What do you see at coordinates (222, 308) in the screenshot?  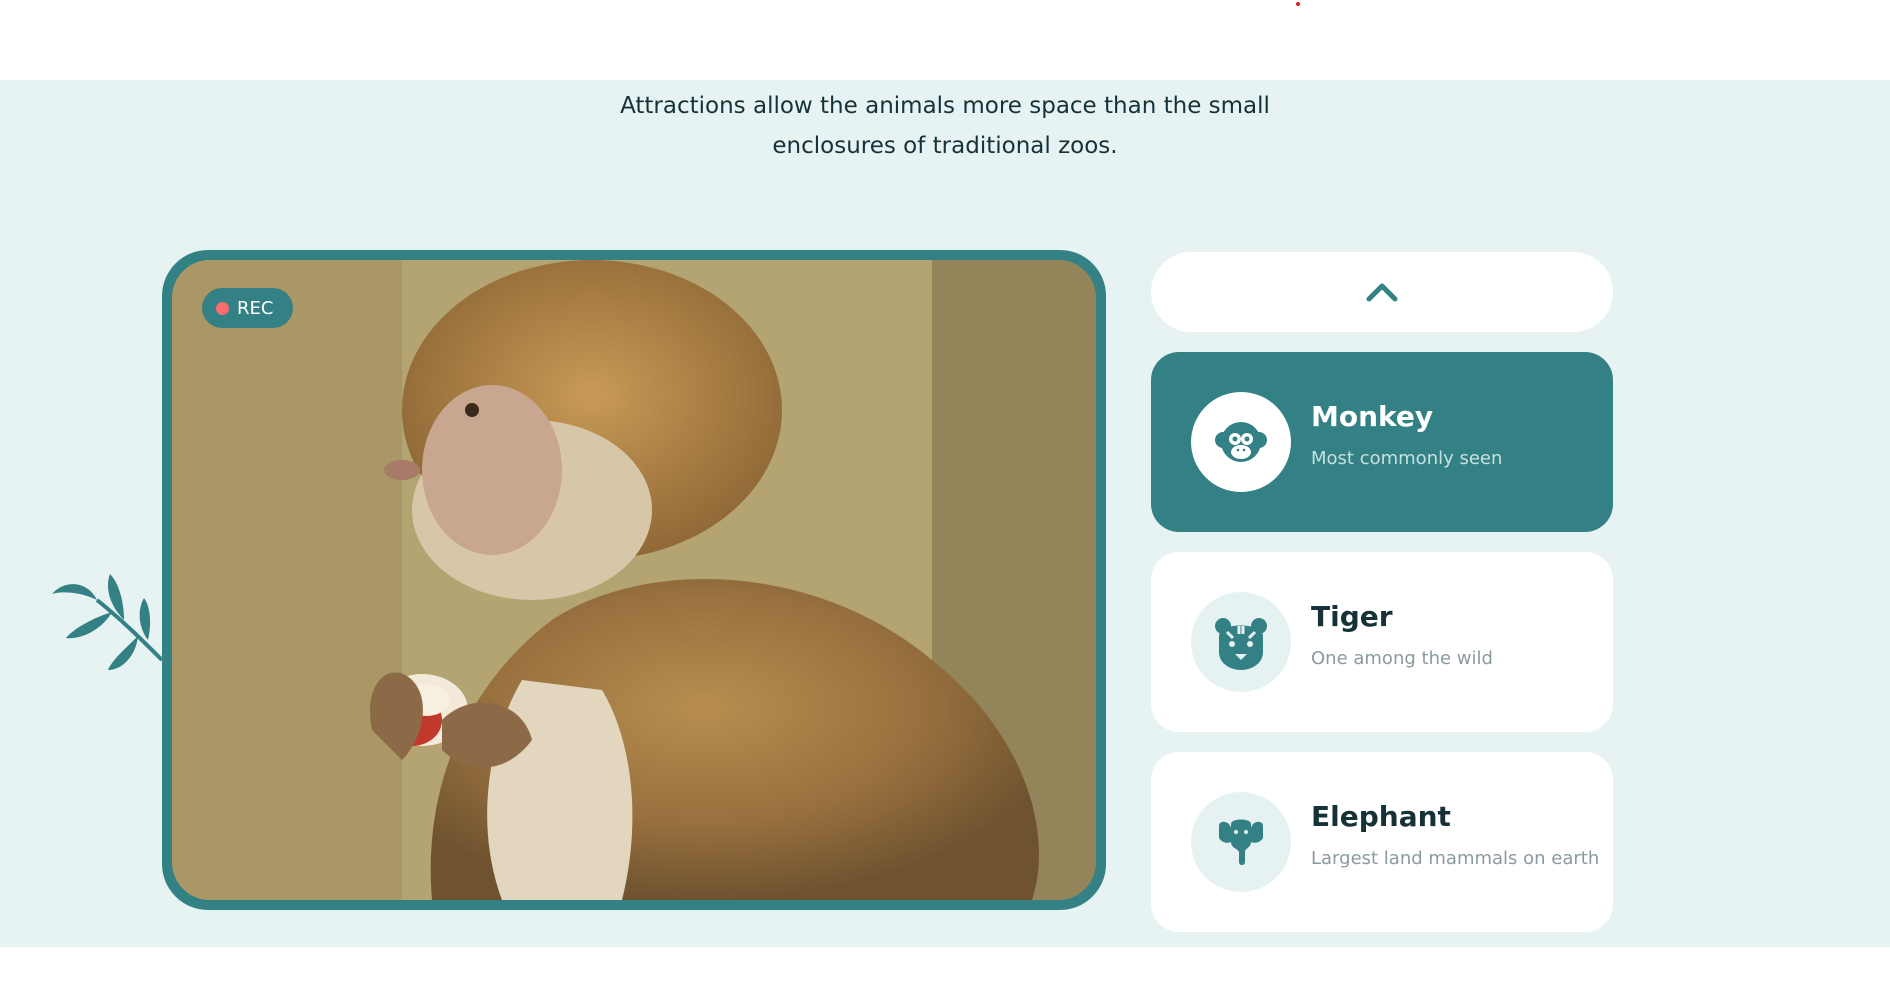 I see `recording-dot-icon` at bounding box center [222, 308].